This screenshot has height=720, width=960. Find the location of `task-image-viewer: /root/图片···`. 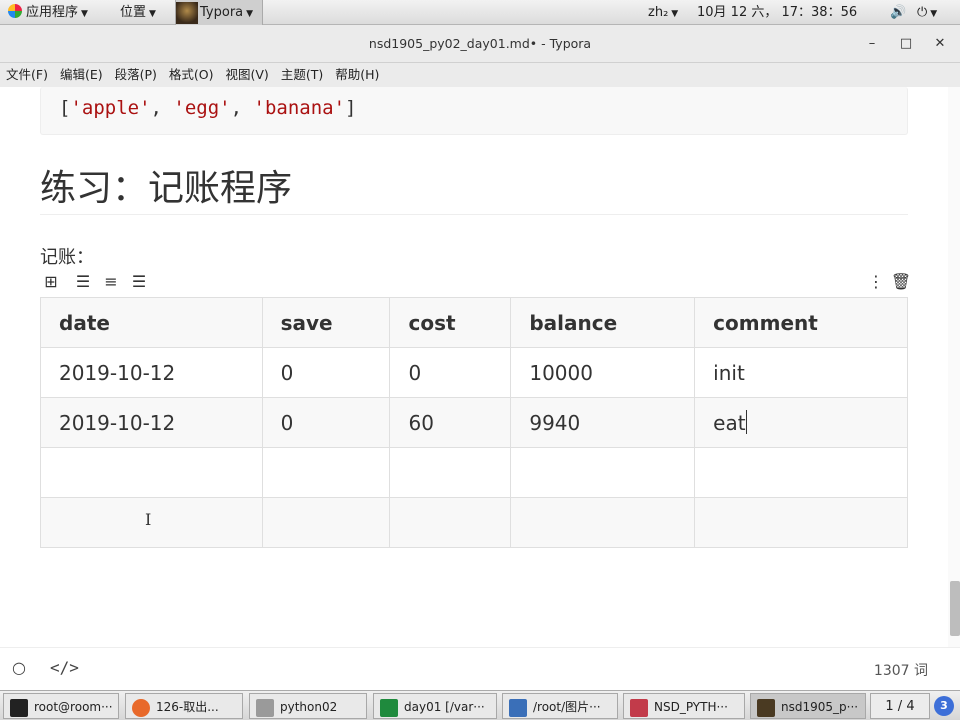

task-image-viewer: /root/图片··· is located at coordinates (560, 706).